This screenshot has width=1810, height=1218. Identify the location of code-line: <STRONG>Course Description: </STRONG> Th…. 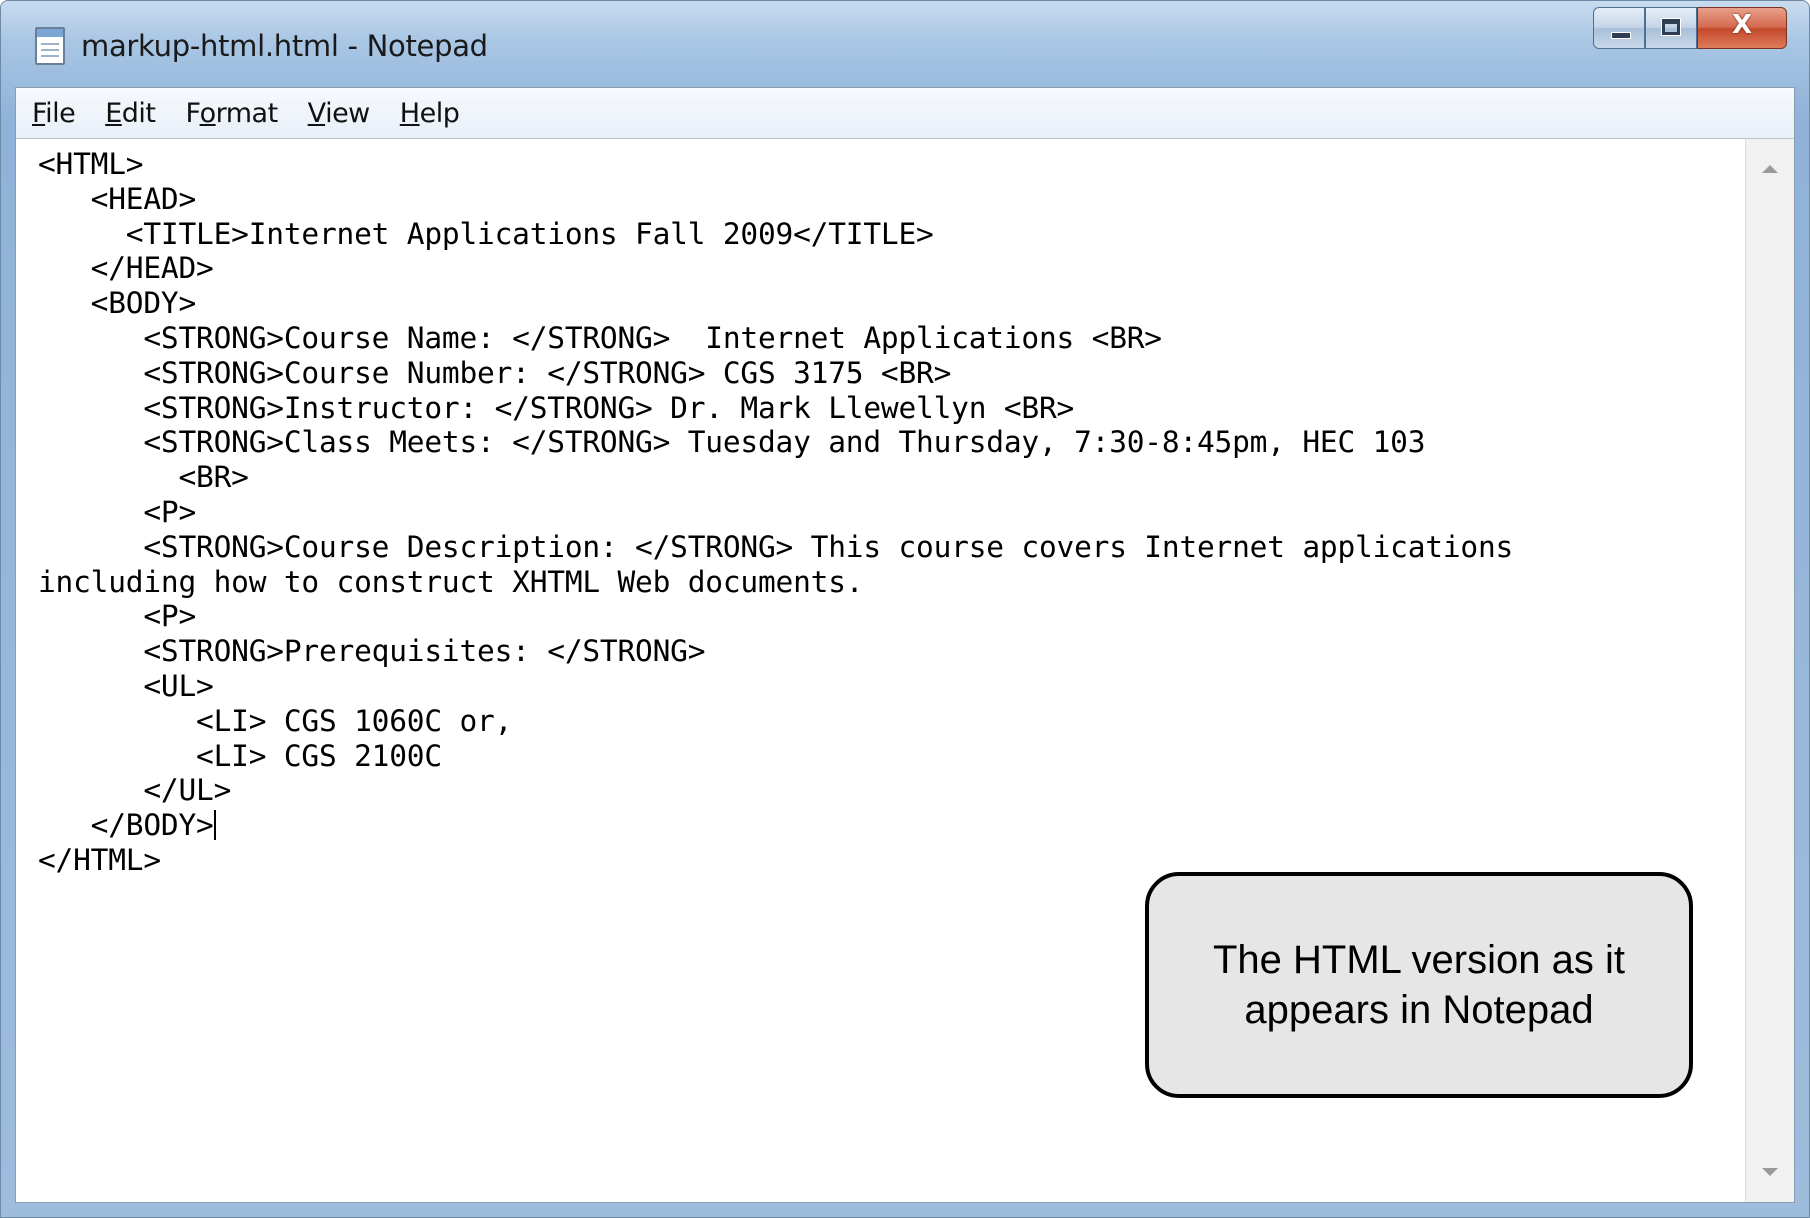
(776, 546).